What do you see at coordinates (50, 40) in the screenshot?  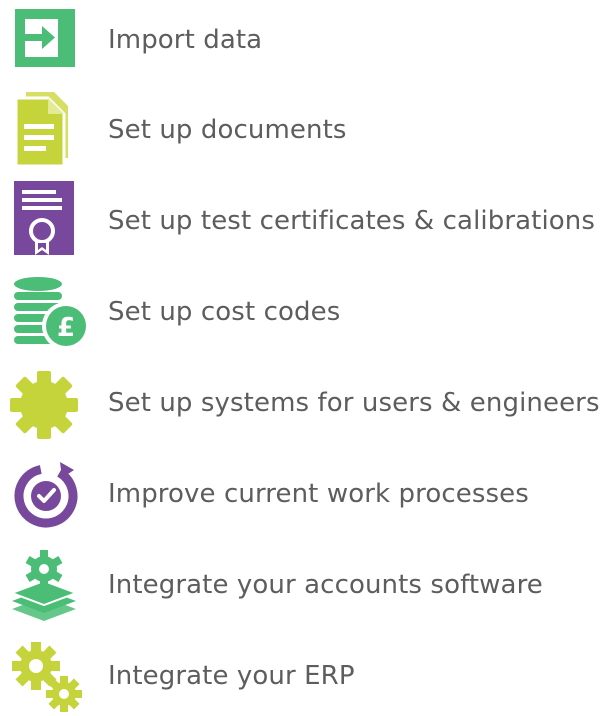 I see `import-arrow-icon` at bounding box center [50, 40].